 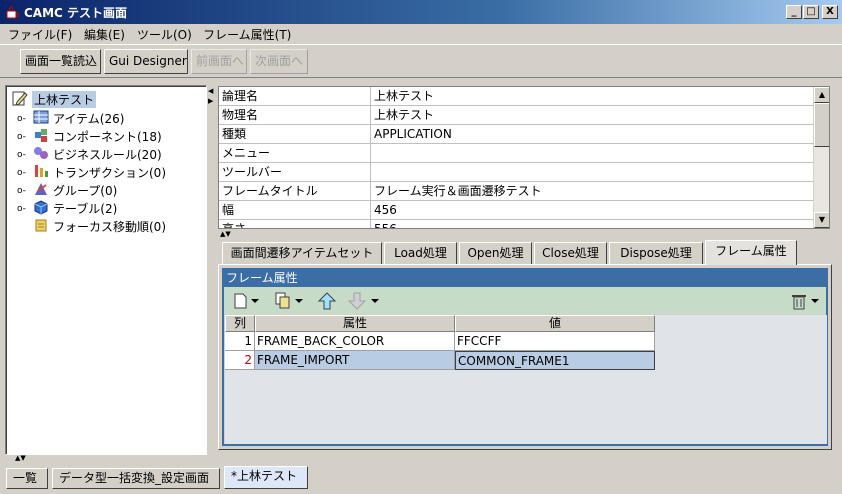 I want to click on next-screen-button: 次画面へ, so click(x=279, y=61).